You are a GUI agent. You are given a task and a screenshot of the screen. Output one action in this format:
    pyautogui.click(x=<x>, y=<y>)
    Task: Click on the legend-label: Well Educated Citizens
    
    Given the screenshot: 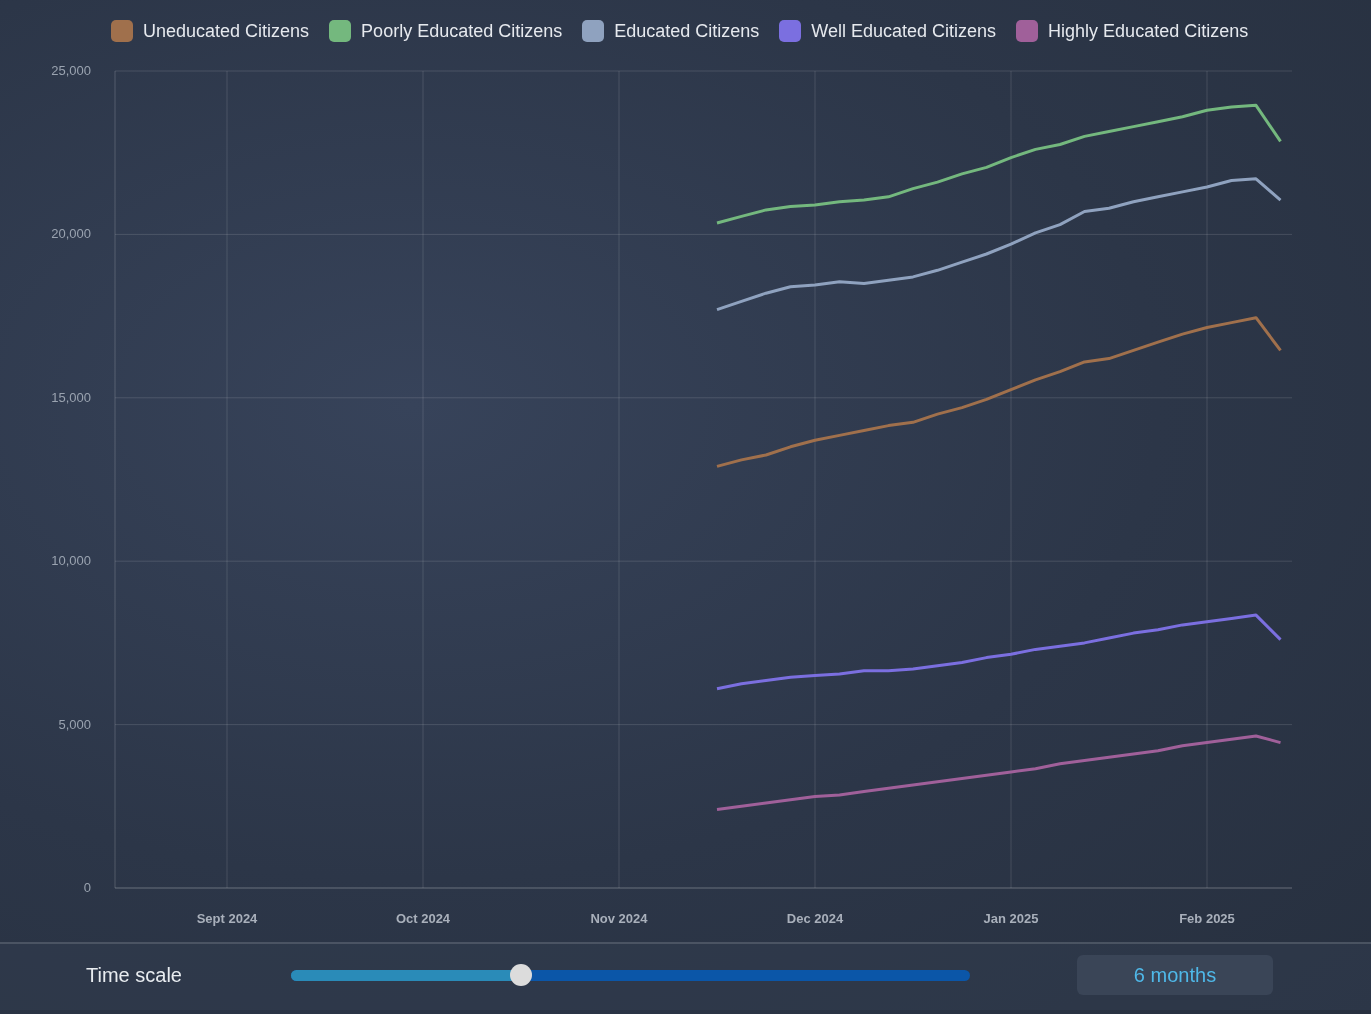 What is the action you would take?
    pyautogui.click(x=904, y=31)
    